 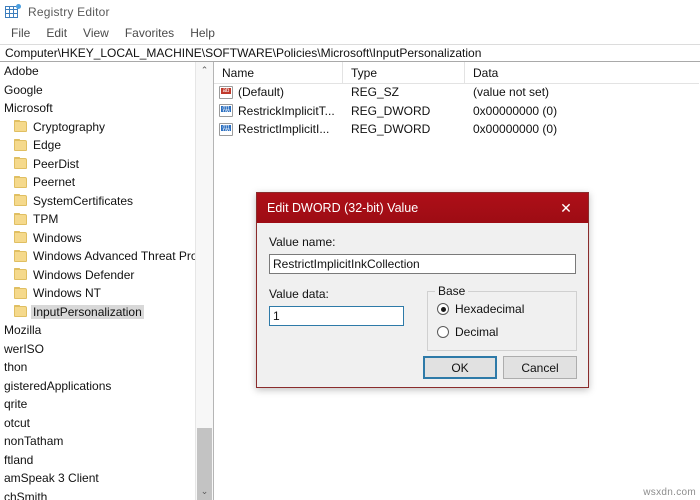 What do you see at coordinates (98, 441) in the screenshot?
I see `tree-item-nontatham: nonTatham` at bounding box center [98, 441].